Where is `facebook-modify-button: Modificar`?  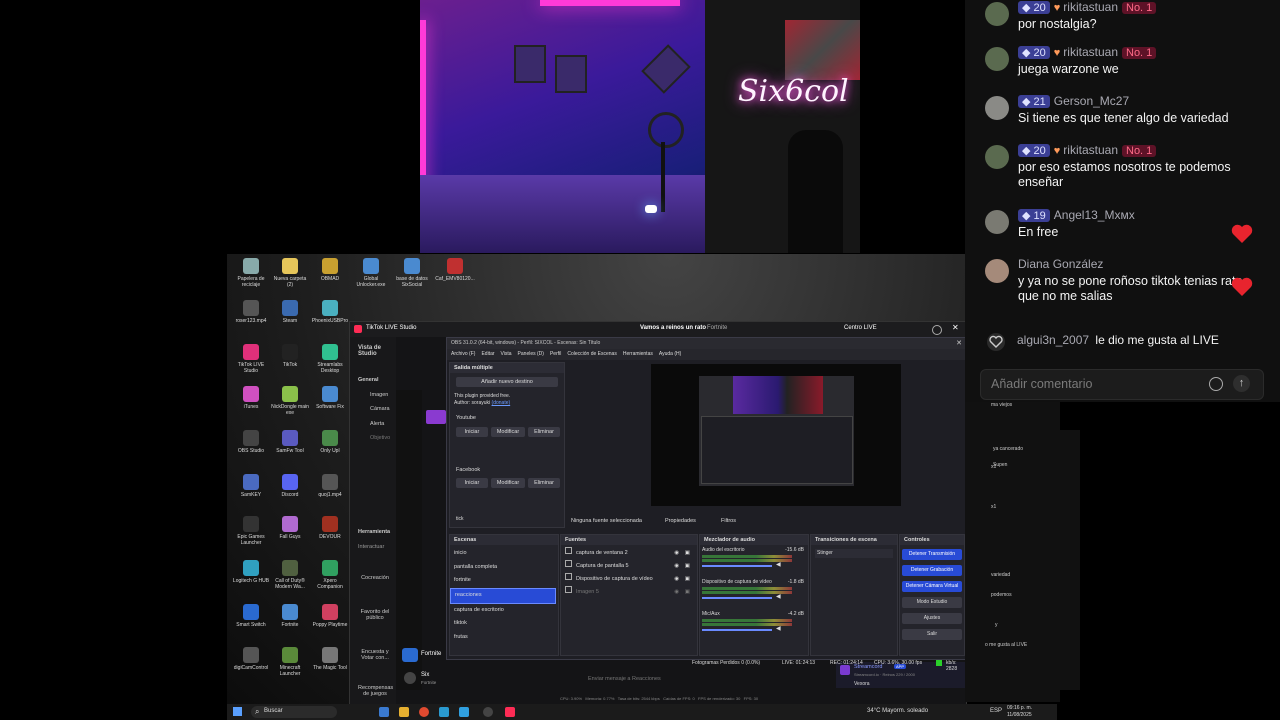
facebook-modify-button: Modificar is located at coordinates (508, 483).